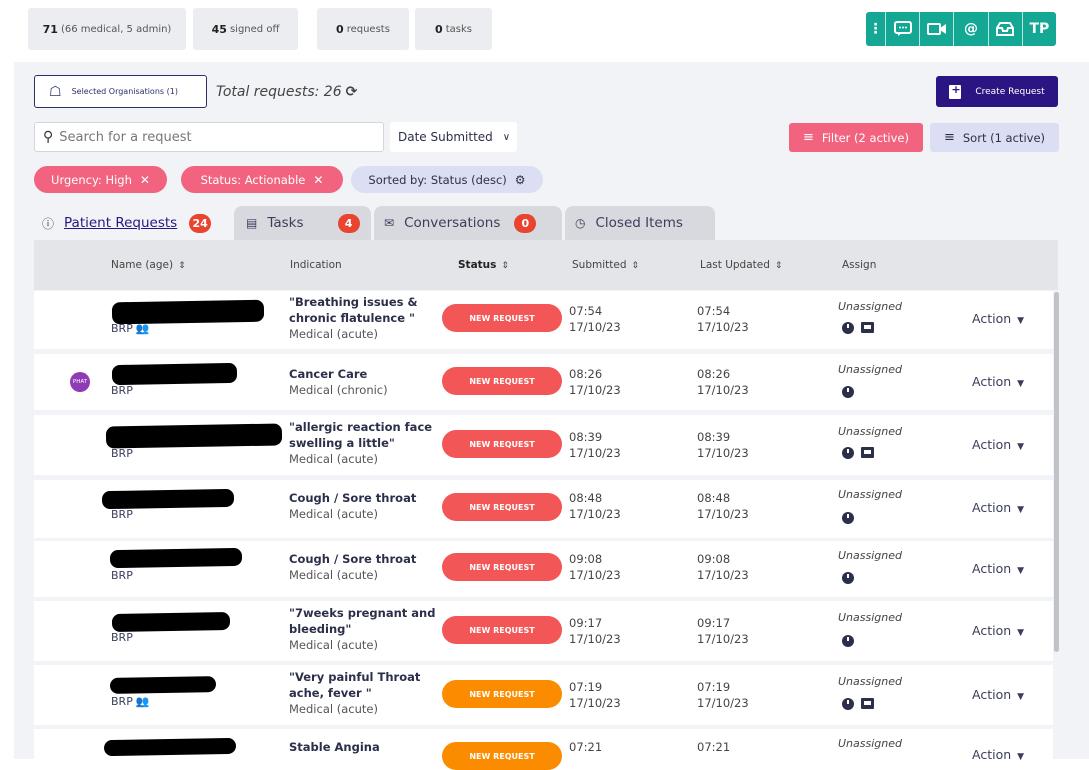 Image resolution: width=1089 pixels, height=770 pixels. I want to click on filter-button: ≡ Filter (2 active), so click(856, 137).